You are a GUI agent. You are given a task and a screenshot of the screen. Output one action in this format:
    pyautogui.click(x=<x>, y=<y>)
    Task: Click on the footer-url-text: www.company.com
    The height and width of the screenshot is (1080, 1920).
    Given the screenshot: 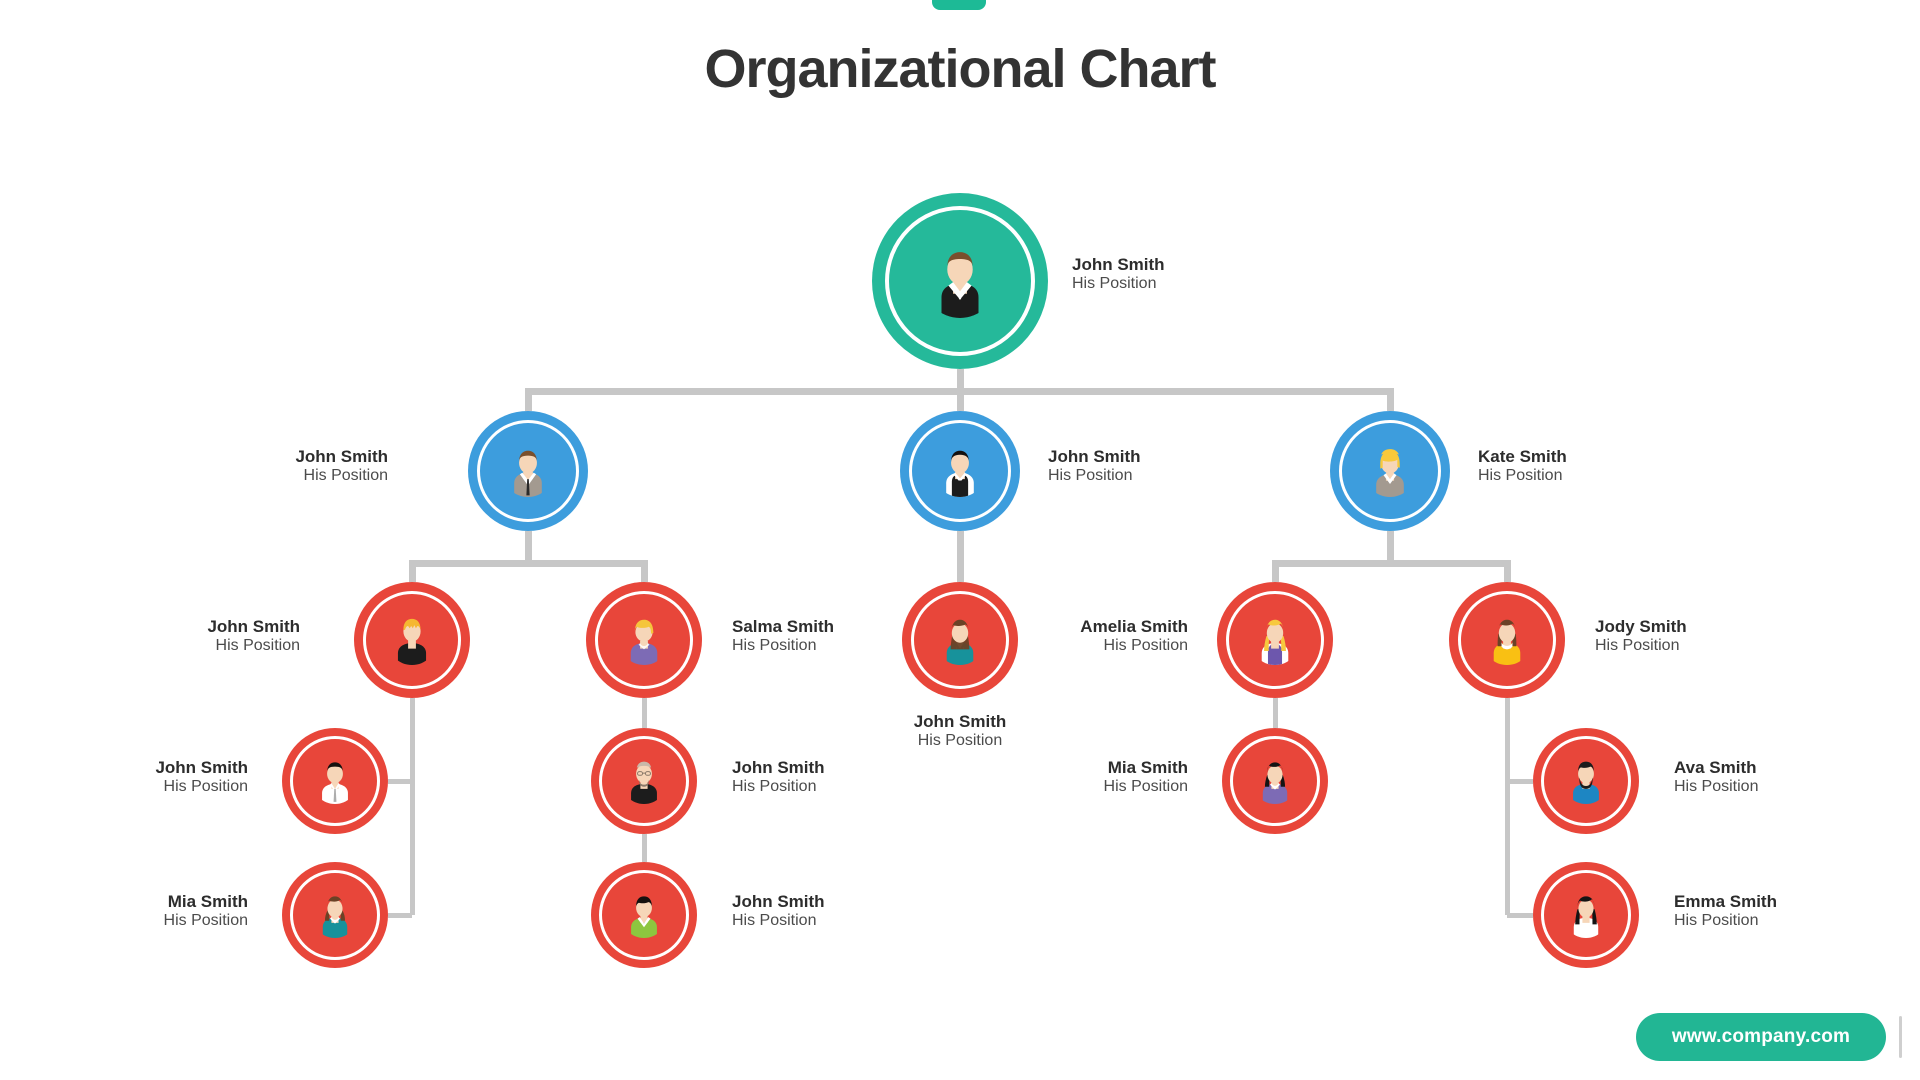 What is the action you would take?
    pyautogui.click(x=1761, y=1036)
    